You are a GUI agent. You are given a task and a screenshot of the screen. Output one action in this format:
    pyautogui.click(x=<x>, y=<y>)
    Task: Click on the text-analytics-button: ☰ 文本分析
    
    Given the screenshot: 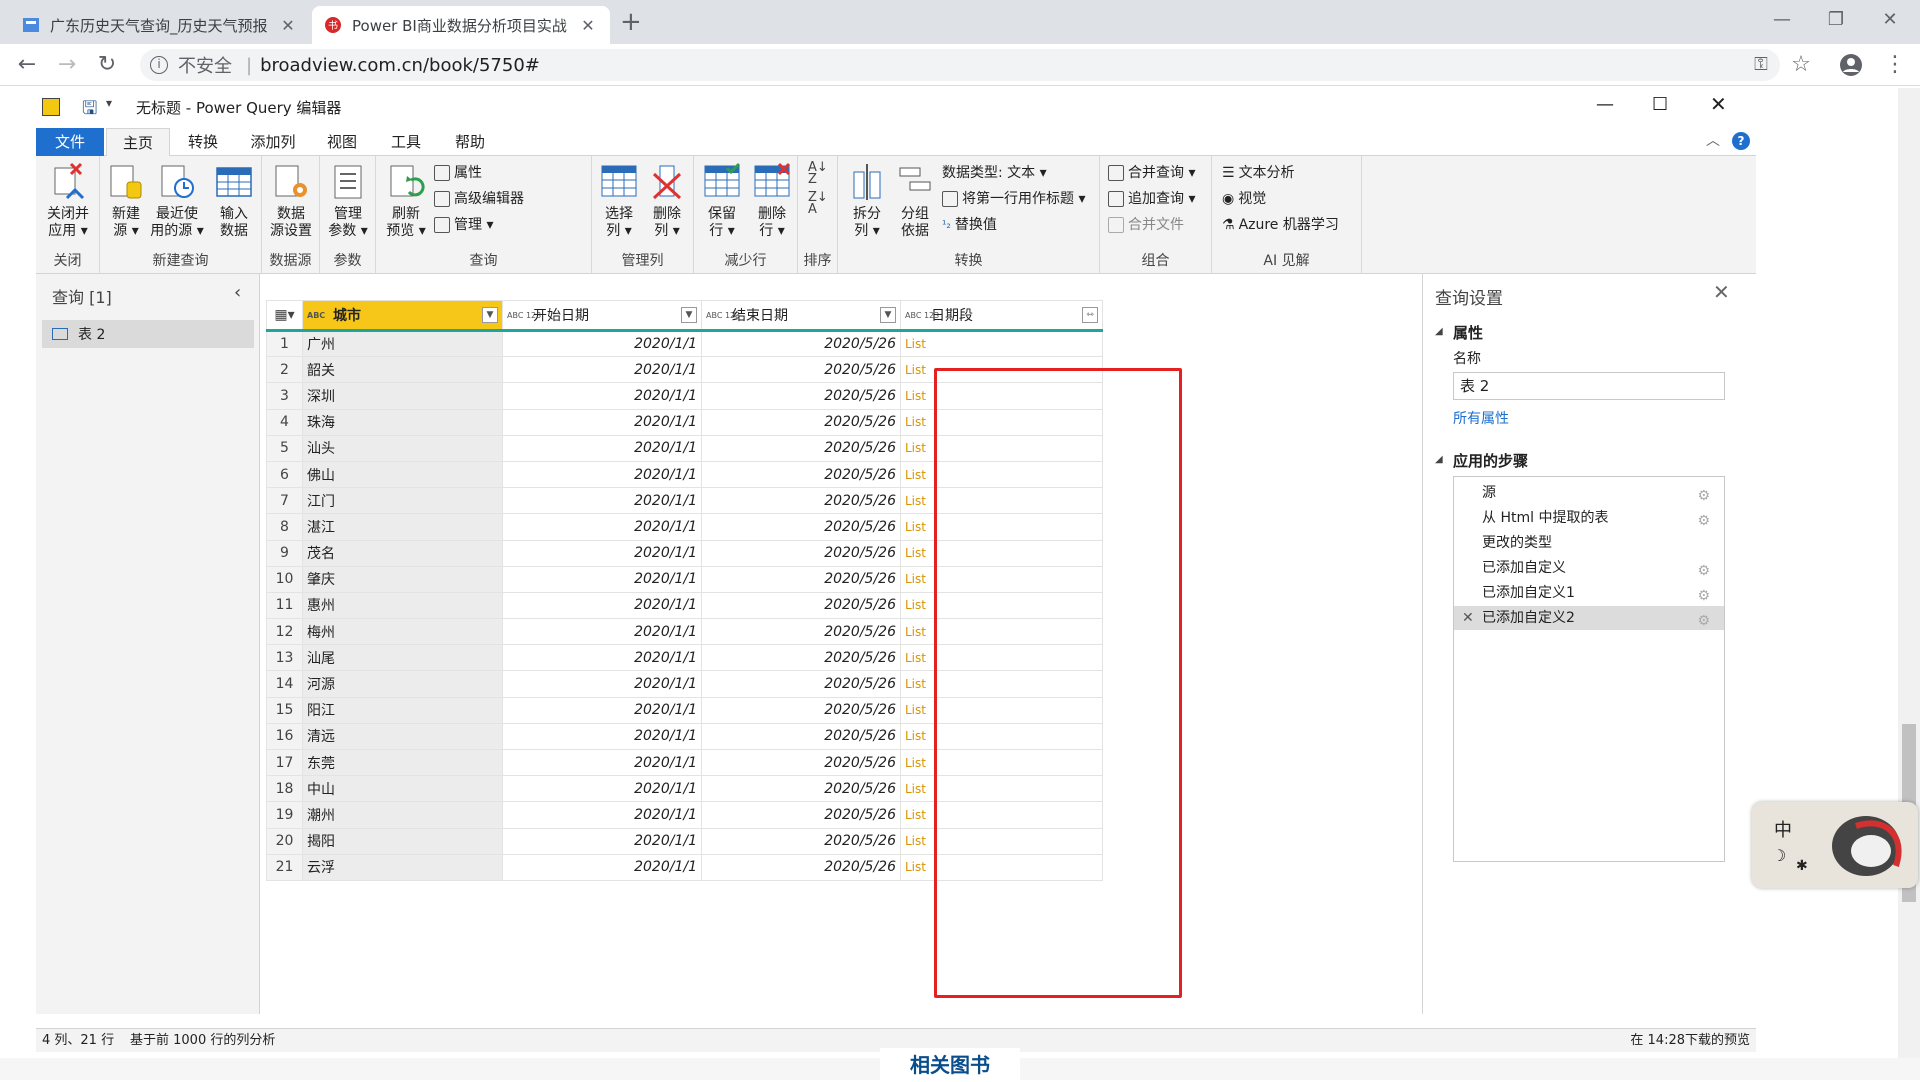 What is the action you would take?
    pyautogui.click(x=1258, y=173)
    